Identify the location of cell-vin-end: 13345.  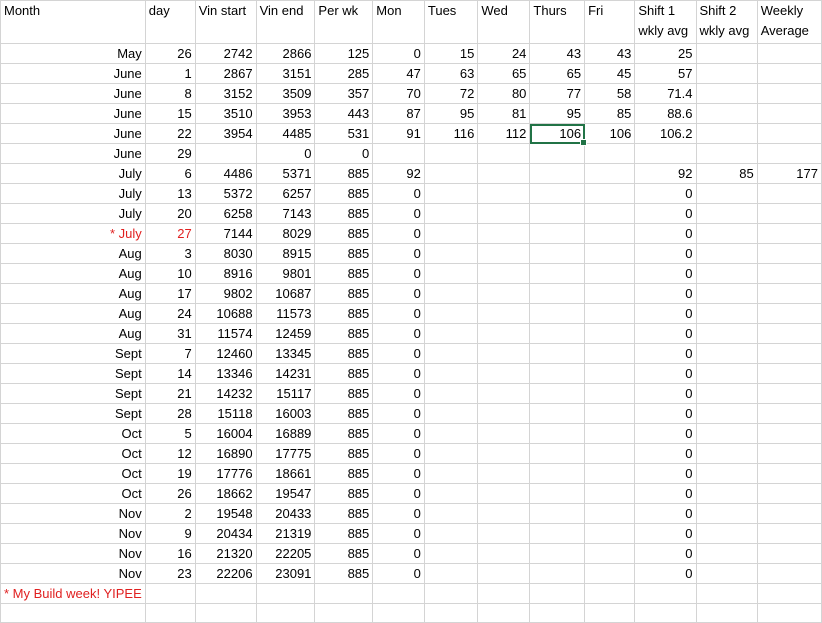
(285, 353).